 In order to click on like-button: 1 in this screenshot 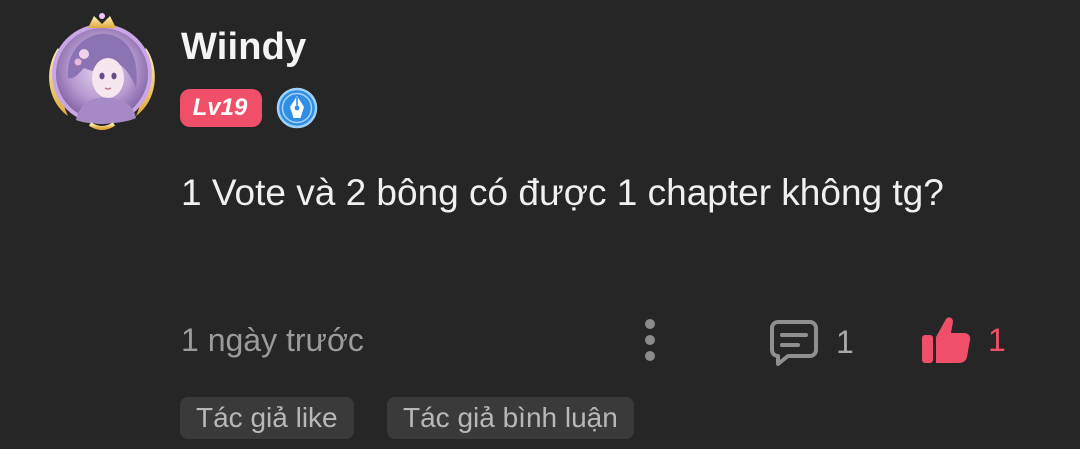, I will do `click(963, 340)`.